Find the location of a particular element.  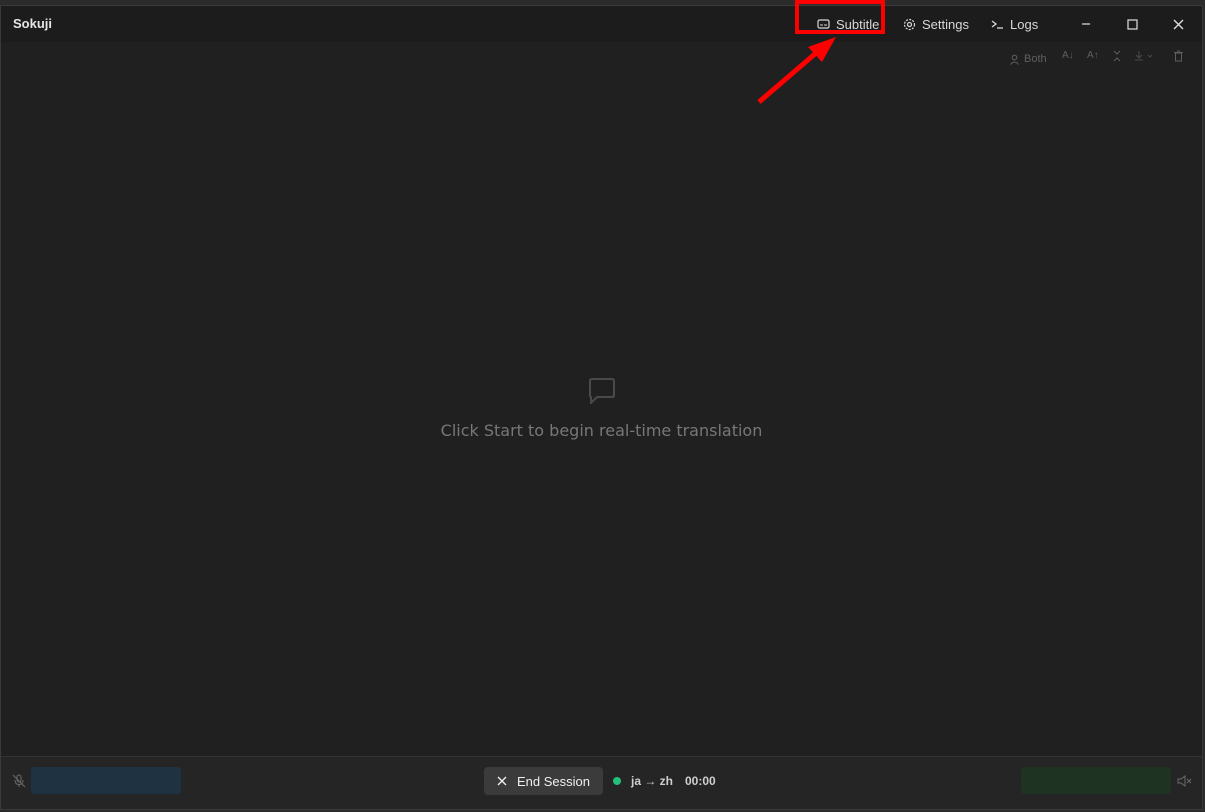

speaker-filter-button: Both is located at coordinates (1028, 59).